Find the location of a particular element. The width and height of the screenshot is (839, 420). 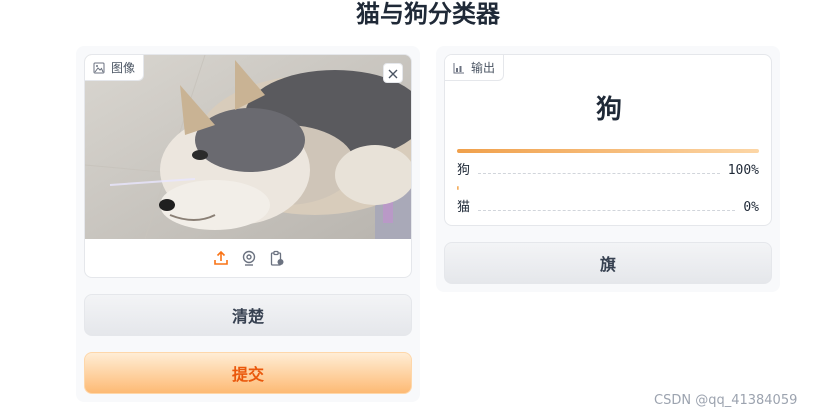

webcam-icon is located at coordinates (249, 258).